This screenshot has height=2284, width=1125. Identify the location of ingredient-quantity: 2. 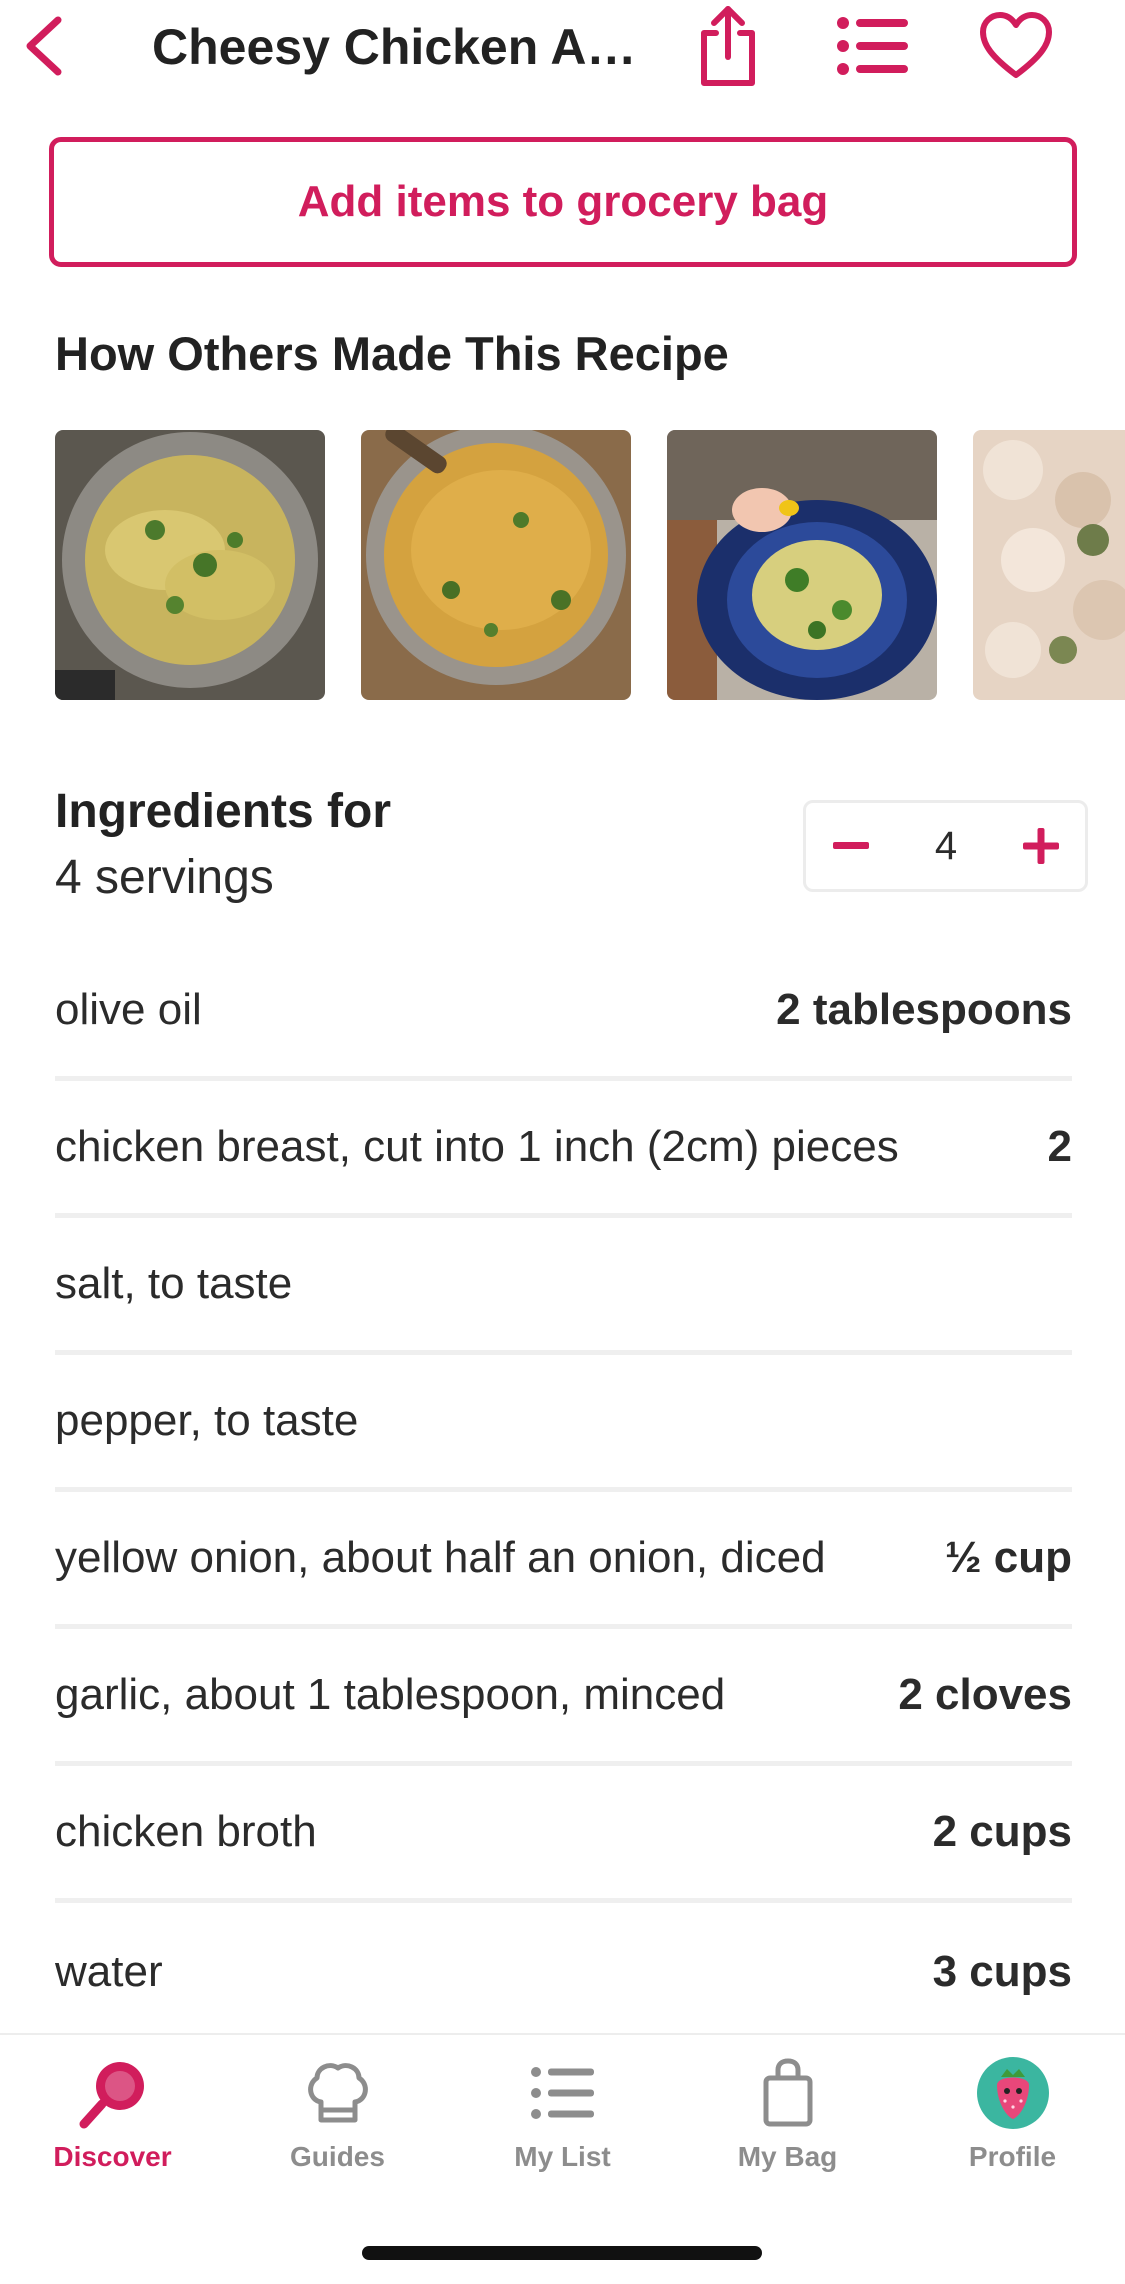
(1059, 1146).